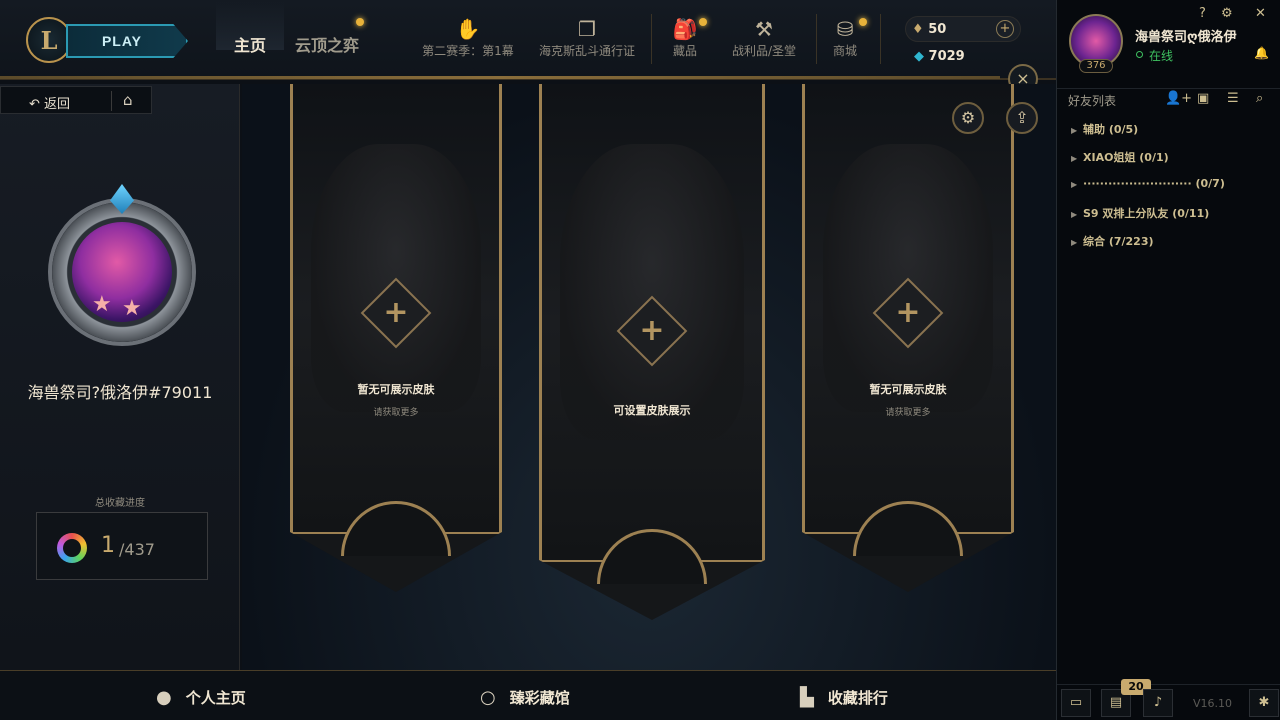 This screenshot has width=1280, height=720. Describe the element at coordinates (1076, 703) in the screenshot. I see `chat-icon: ▭` at that location.